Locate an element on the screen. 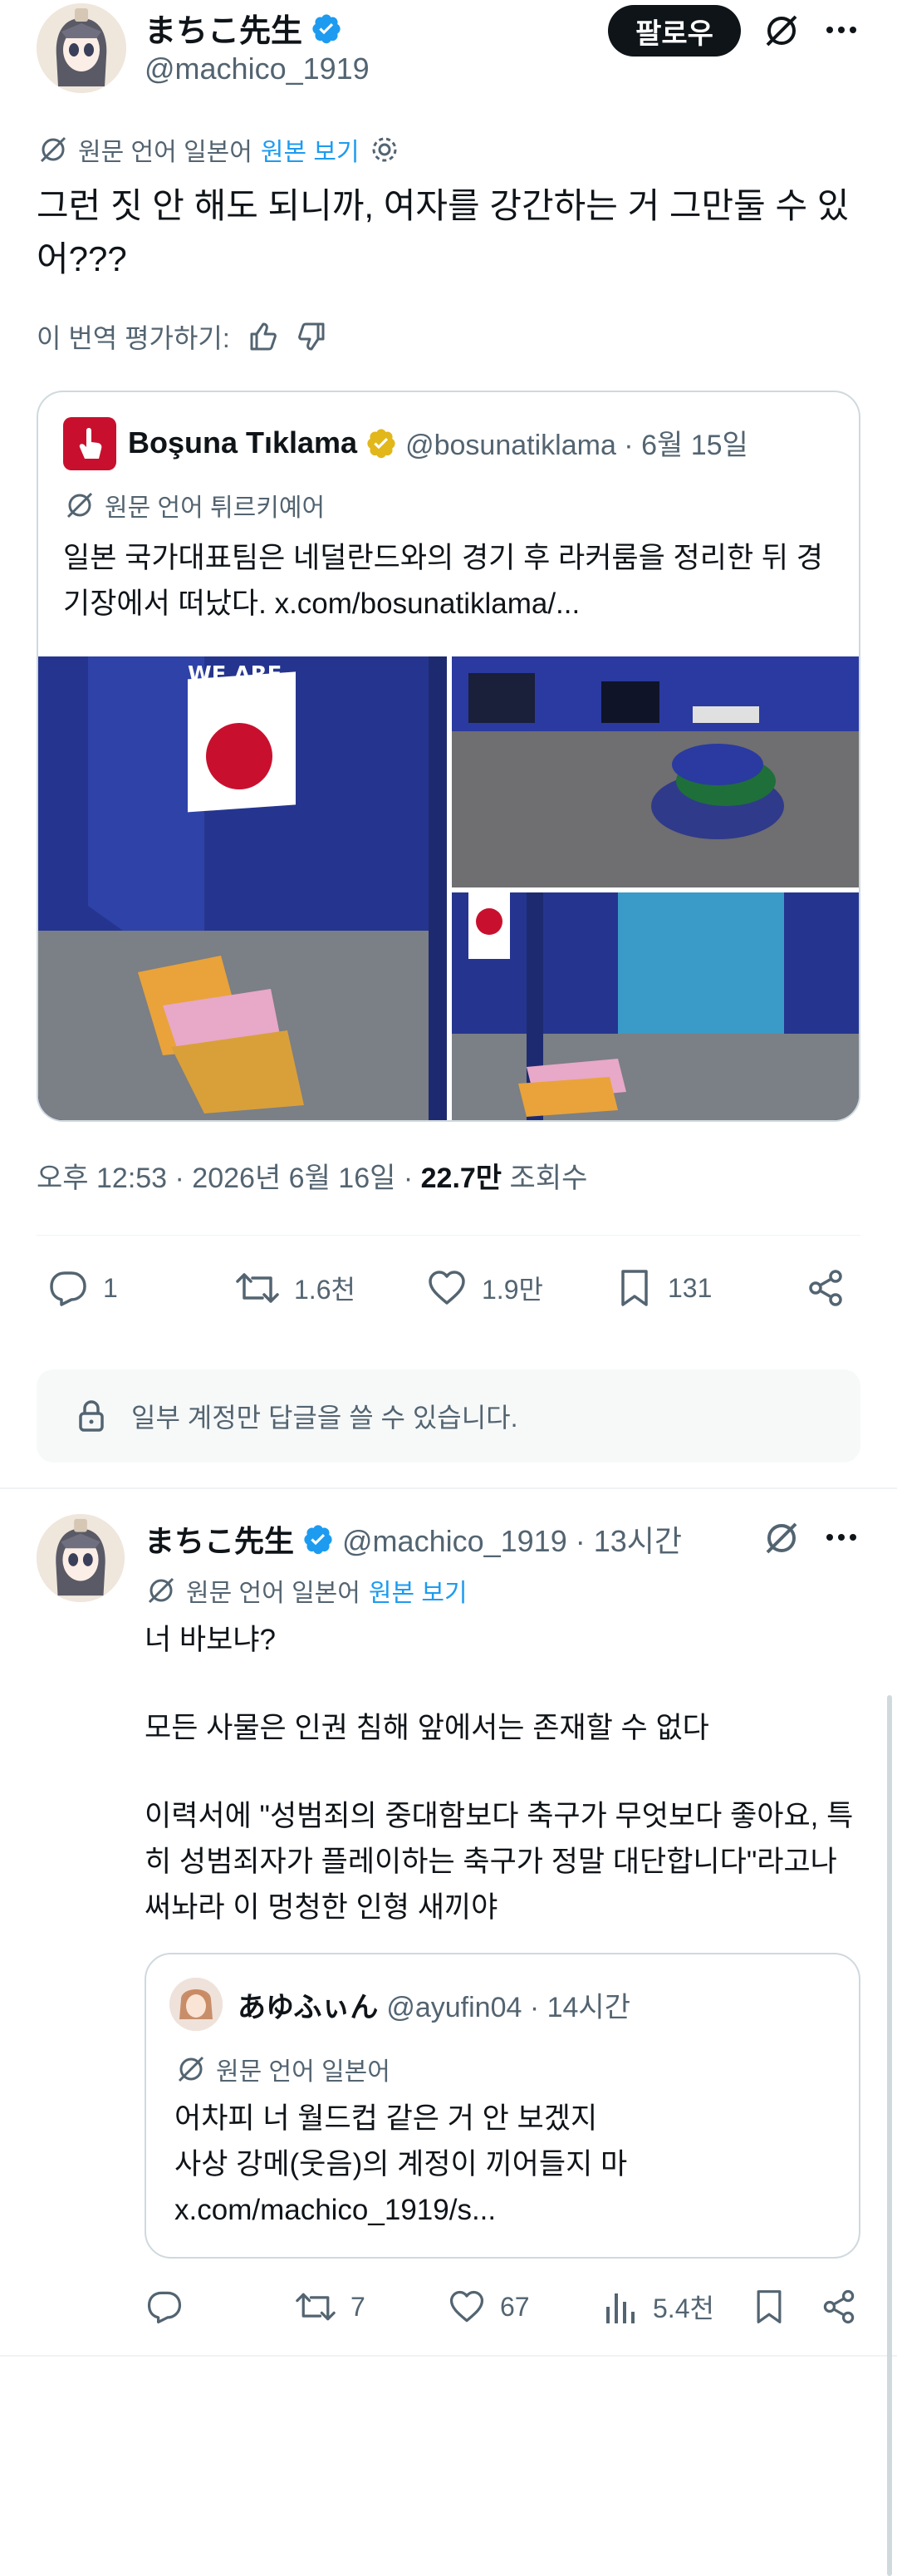 This screenshot has height=2576, width=897. gear-icon is located at coordinates (385, 149).